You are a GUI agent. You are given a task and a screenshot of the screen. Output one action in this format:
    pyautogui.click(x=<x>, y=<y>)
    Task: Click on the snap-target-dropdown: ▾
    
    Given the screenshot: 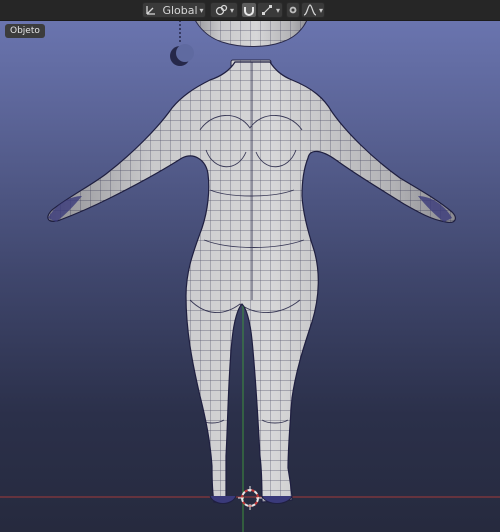 What is the action you would take?
    pyautogui.click(x=270, y=10)
    